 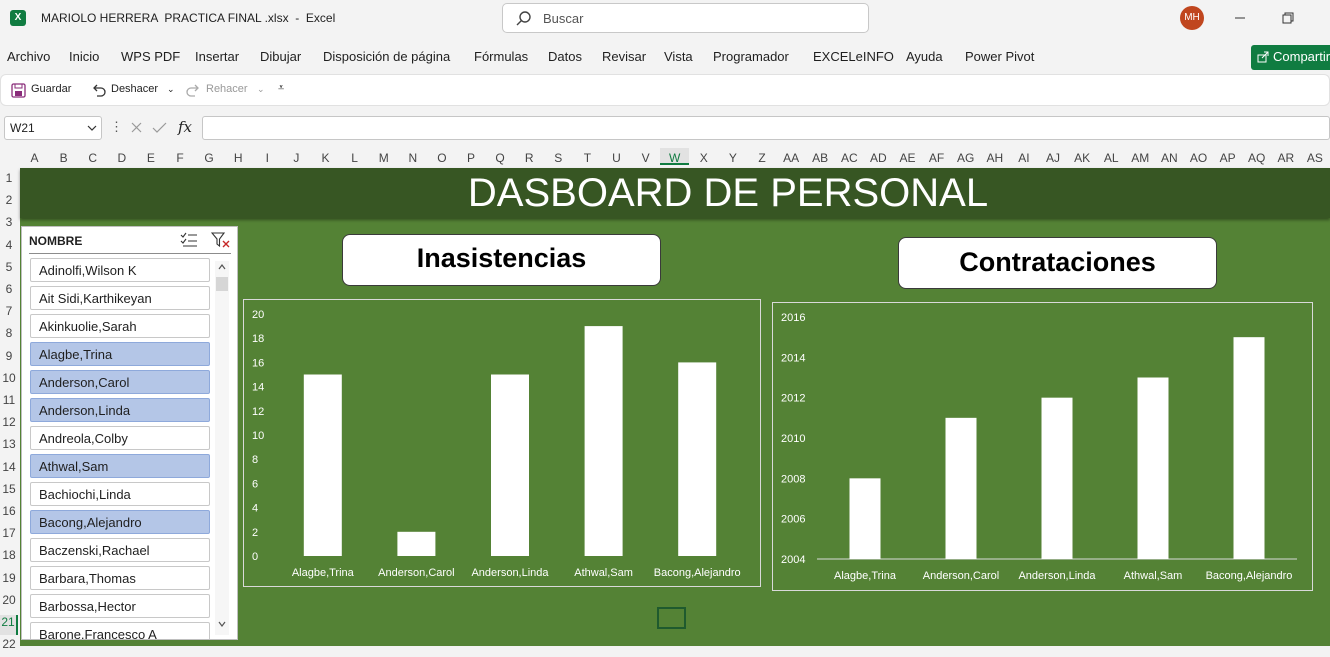 I want to click on menu-disposicion-pagina: Disposición de página, so click(x=386, y=56).